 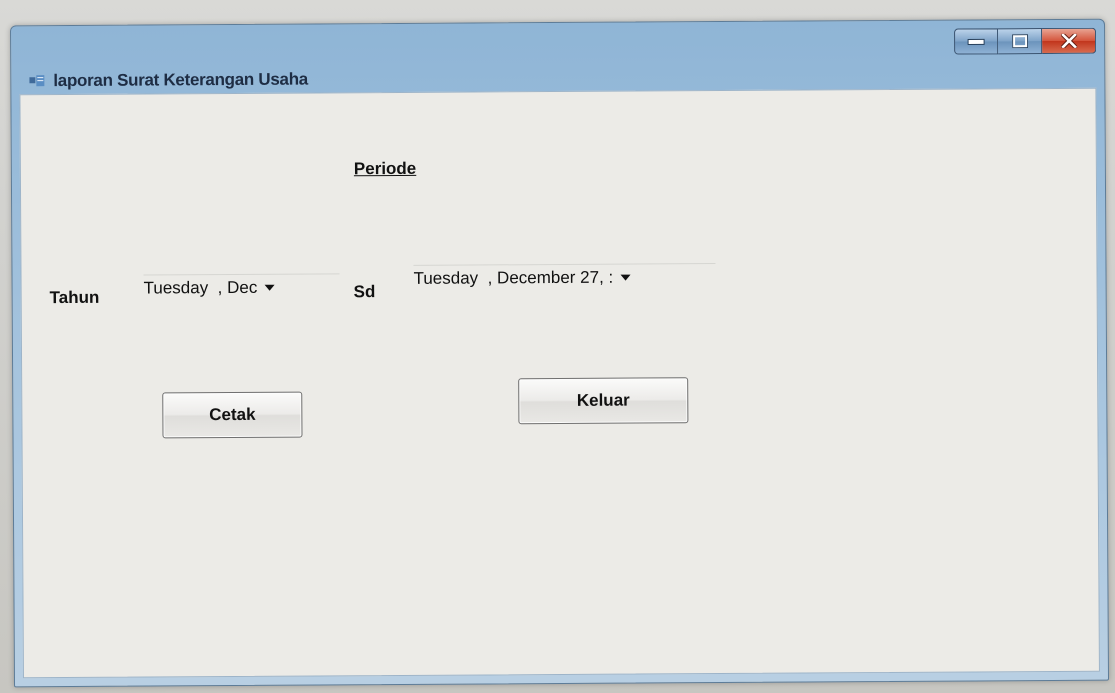 I want to click on start-date-value: Tuesday , Dec, so click(x=200, y=287).